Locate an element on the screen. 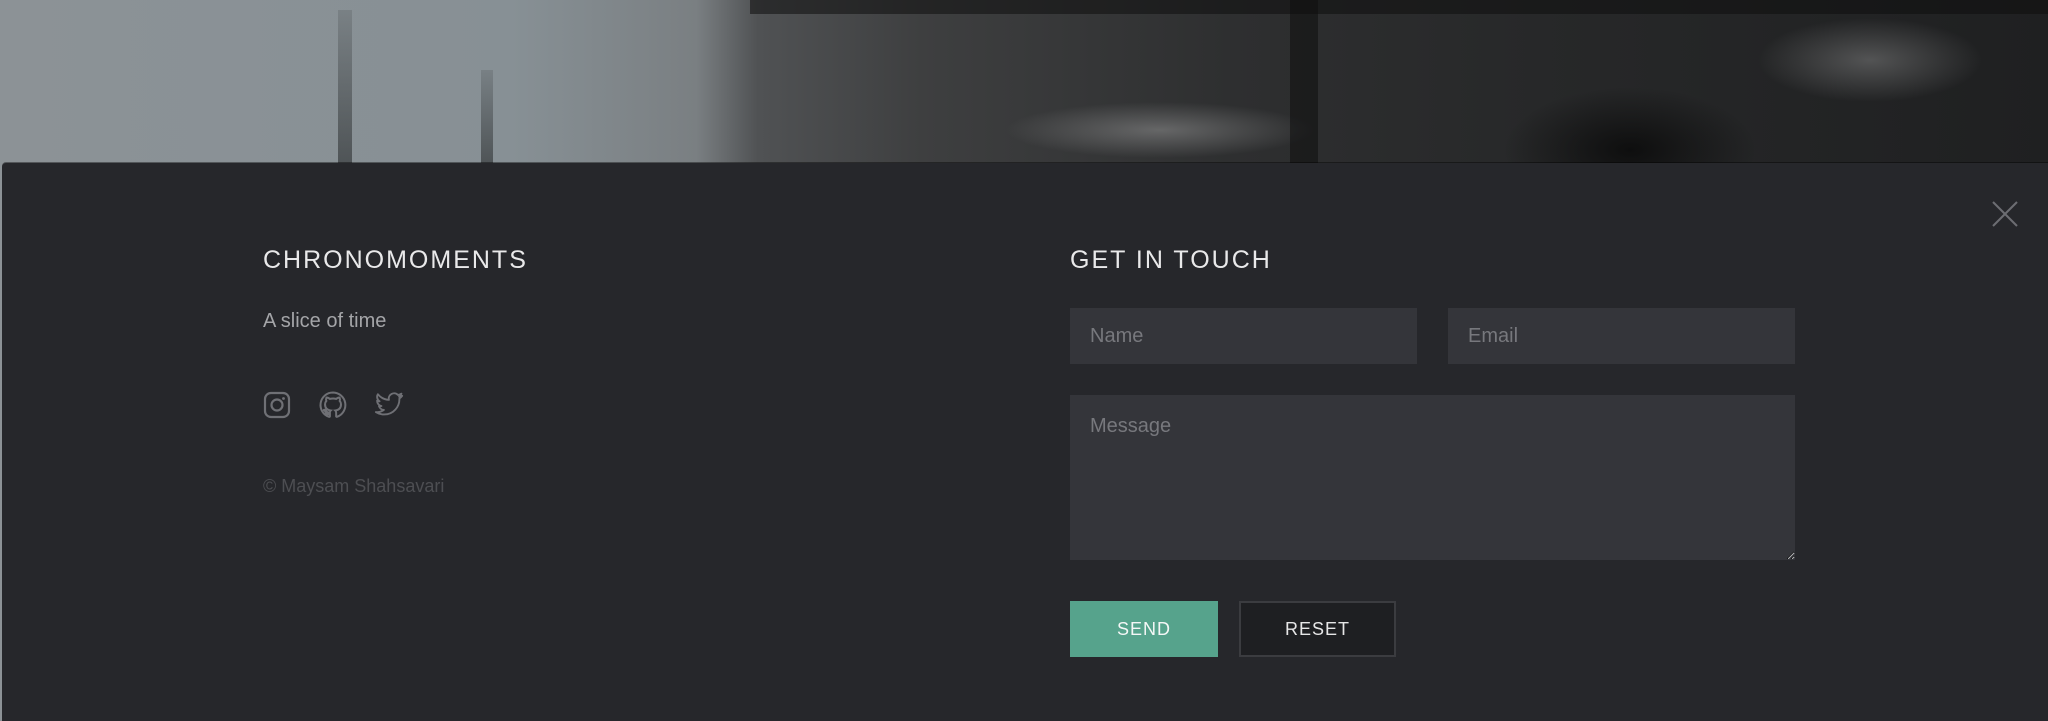 Image resolution: width=2048 pixels, height=721 pixels. github-icon is located at coordinates (333, 404).